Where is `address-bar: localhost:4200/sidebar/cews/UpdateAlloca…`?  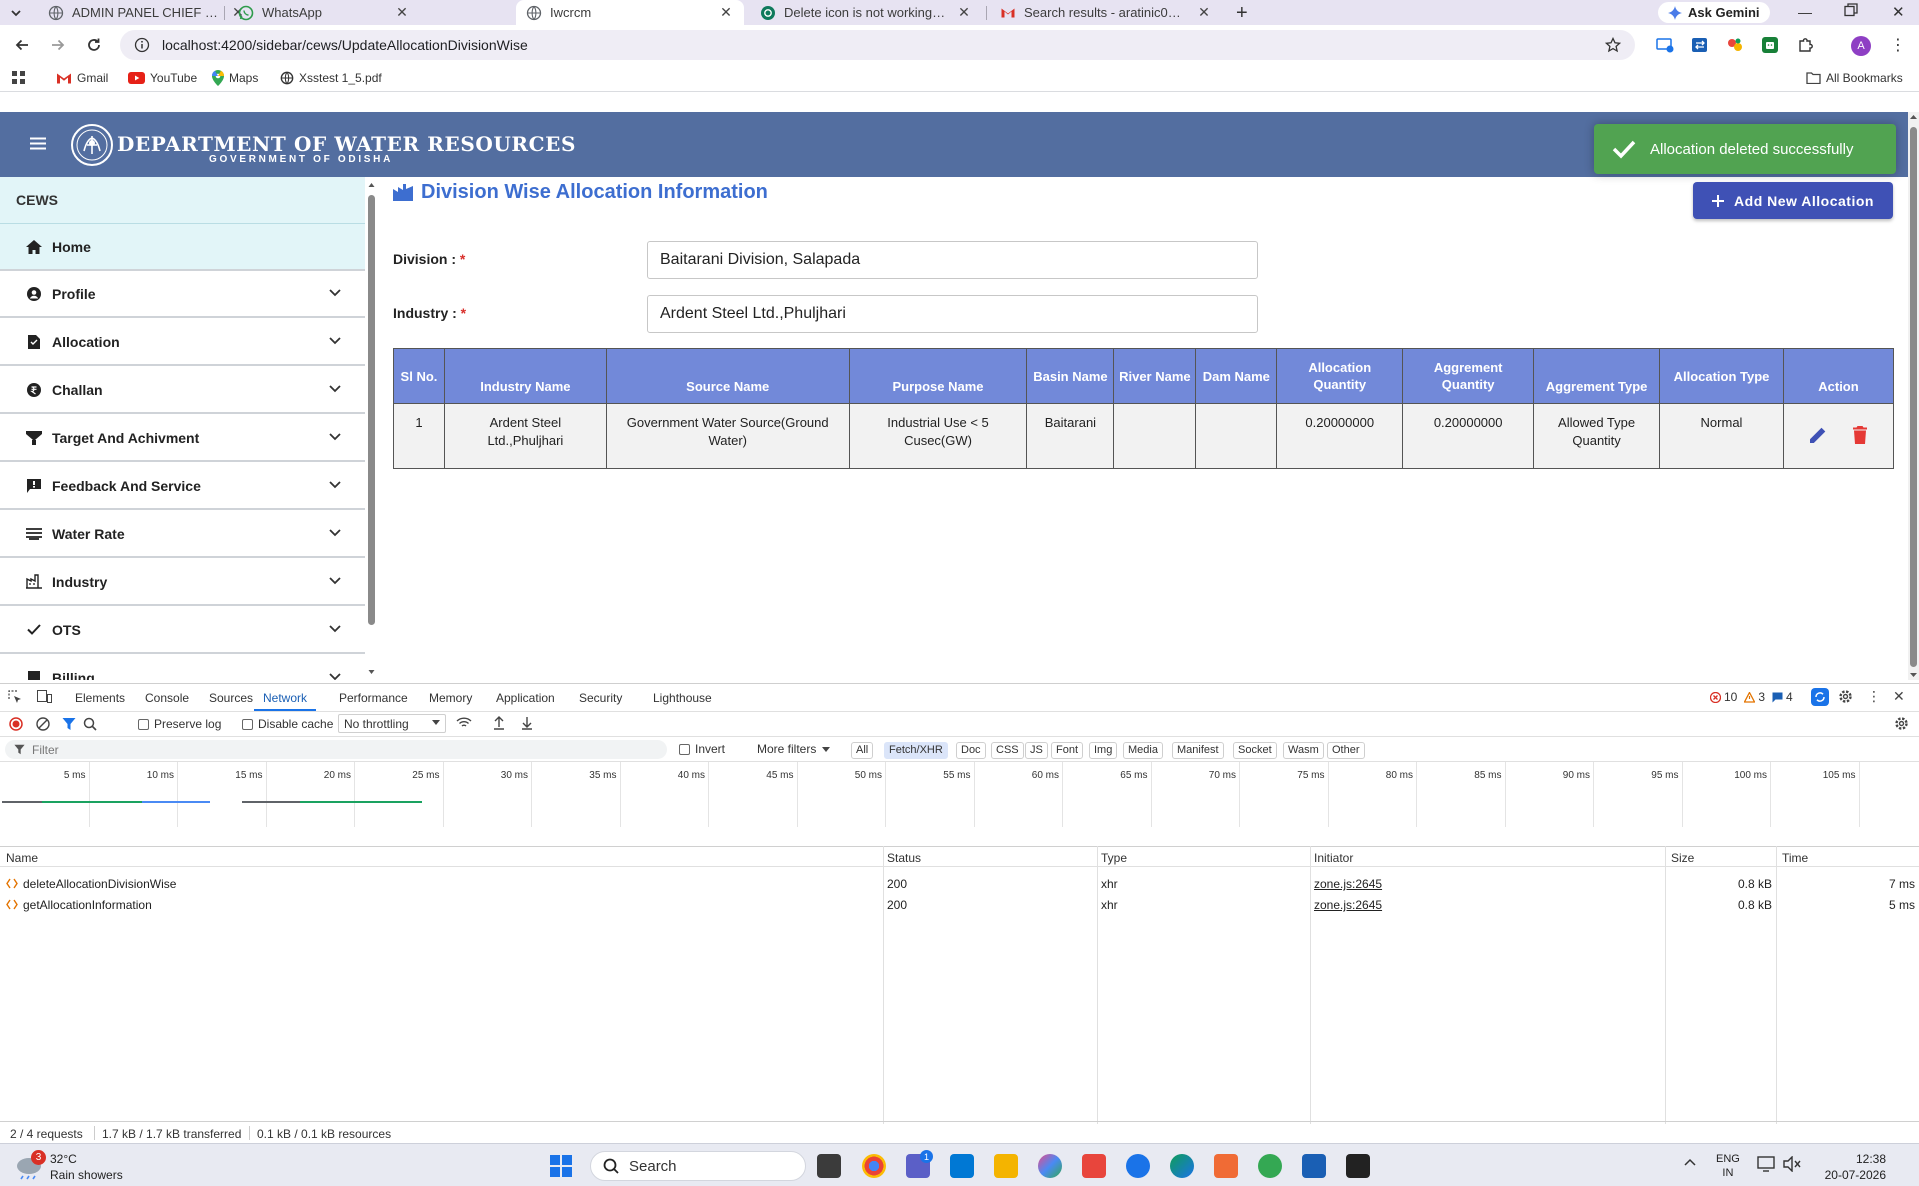 address-bar: localhost:4200/sidebar/cews/UpdateAlloca… is located at coordinates (877, 45).